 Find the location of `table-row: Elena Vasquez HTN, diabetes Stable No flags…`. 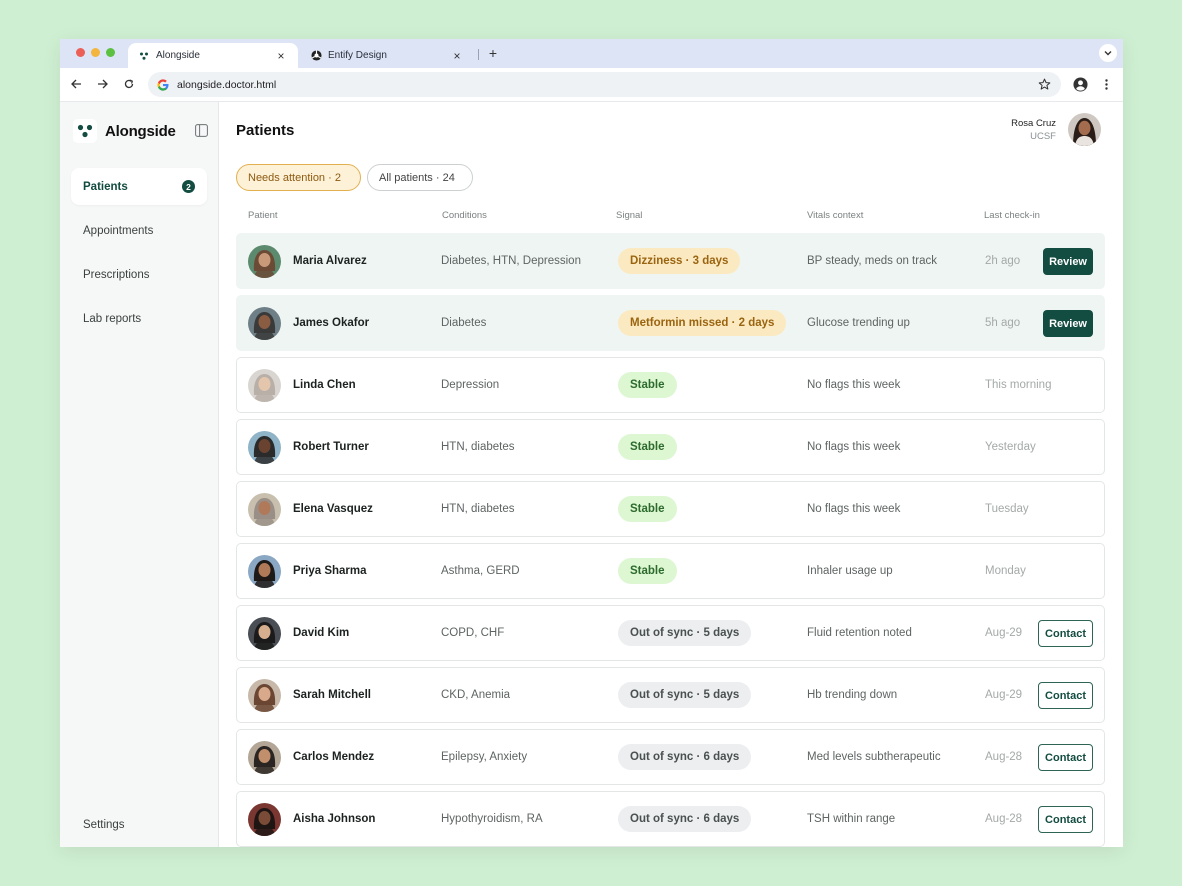

table-row: Elena Vasquez HTN, diabetes Stable No flags… is located at coordinates (670, 509).